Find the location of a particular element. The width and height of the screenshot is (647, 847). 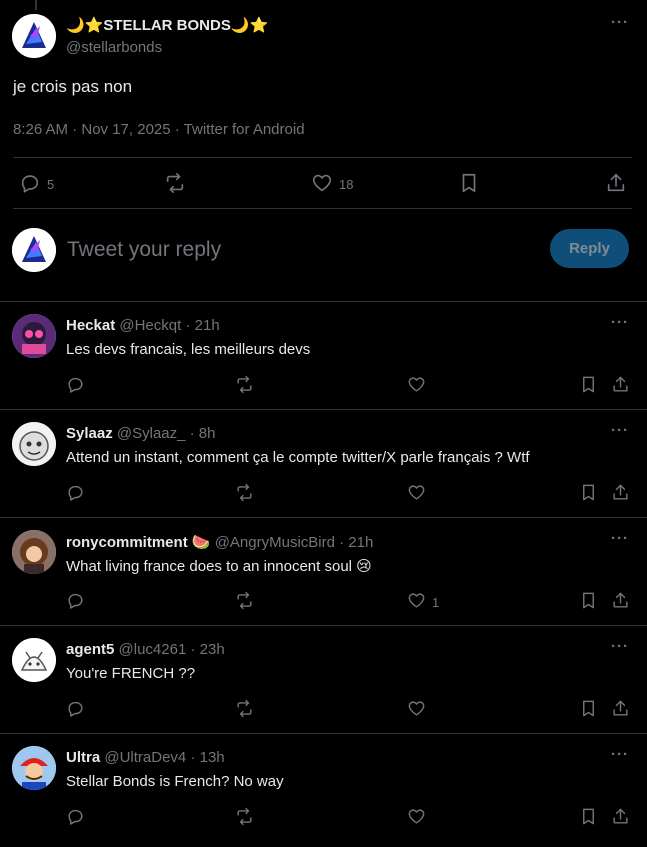

reply-action: 5 is located at coordinates (36, 184).